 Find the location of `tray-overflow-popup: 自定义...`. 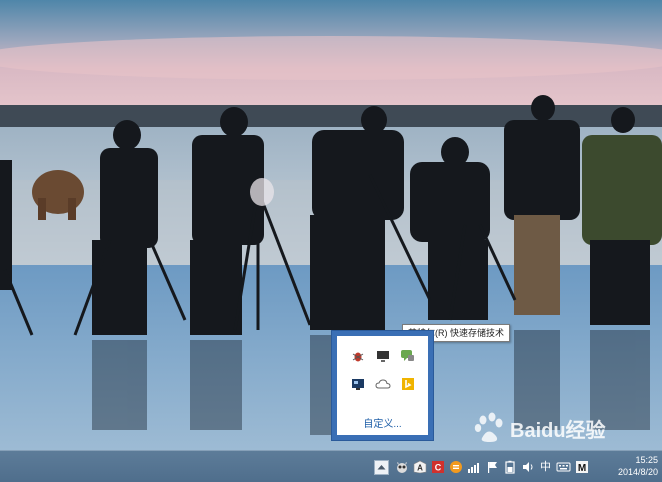

tray-overflow-popup: 自定义... is located at coordinates (382, 385).